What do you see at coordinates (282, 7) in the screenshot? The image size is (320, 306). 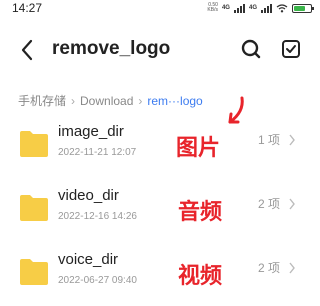 I see `wifi-icon` at bounding box center [282, 7].